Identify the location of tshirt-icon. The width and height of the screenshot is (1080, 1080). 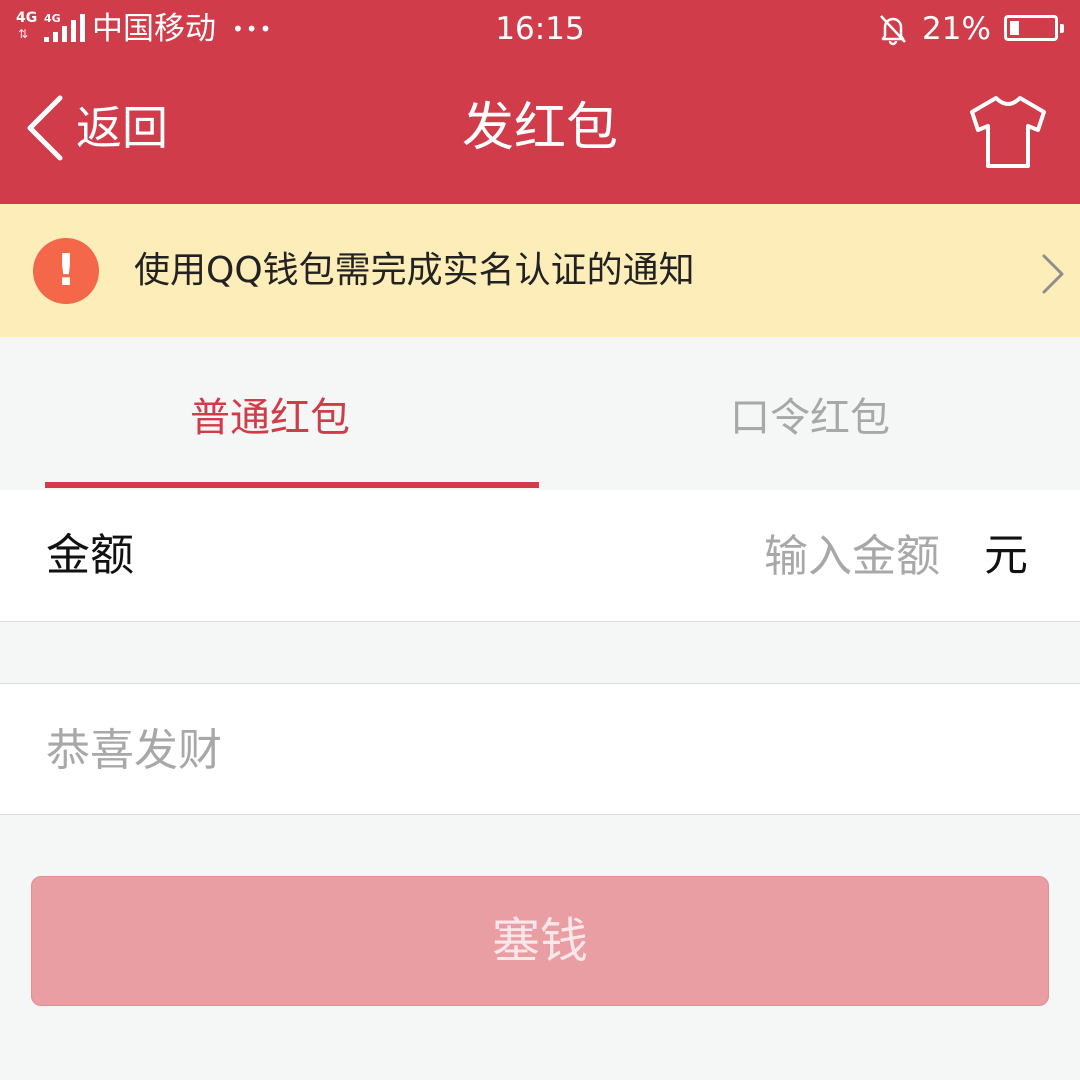
(1008, 132).